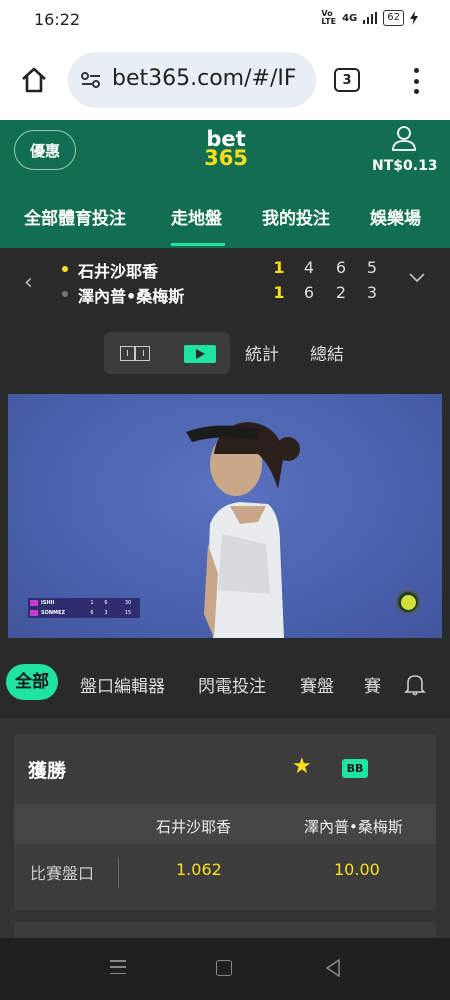  What do you see at coordinates (225, 223) in the screenshot?
I see `main-nav: 全部體育投注 走地盤 我的投注 娛樂場` at bounding box center [225, 223].